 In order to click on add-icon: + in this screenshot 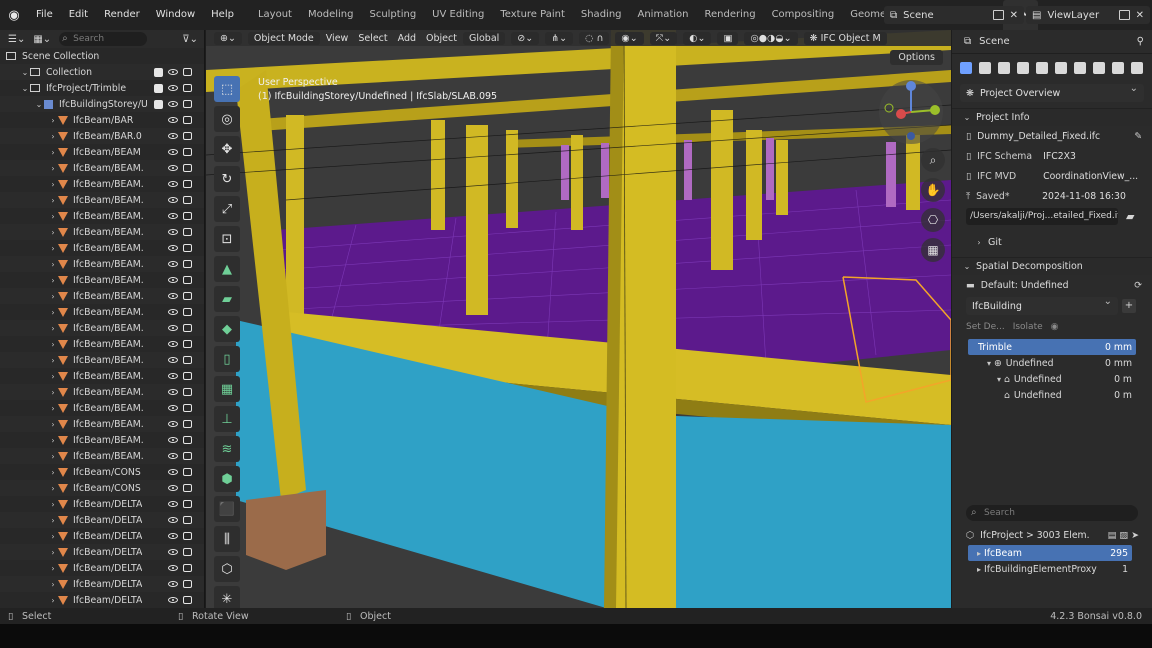, I will do `click(1129, 306)`.